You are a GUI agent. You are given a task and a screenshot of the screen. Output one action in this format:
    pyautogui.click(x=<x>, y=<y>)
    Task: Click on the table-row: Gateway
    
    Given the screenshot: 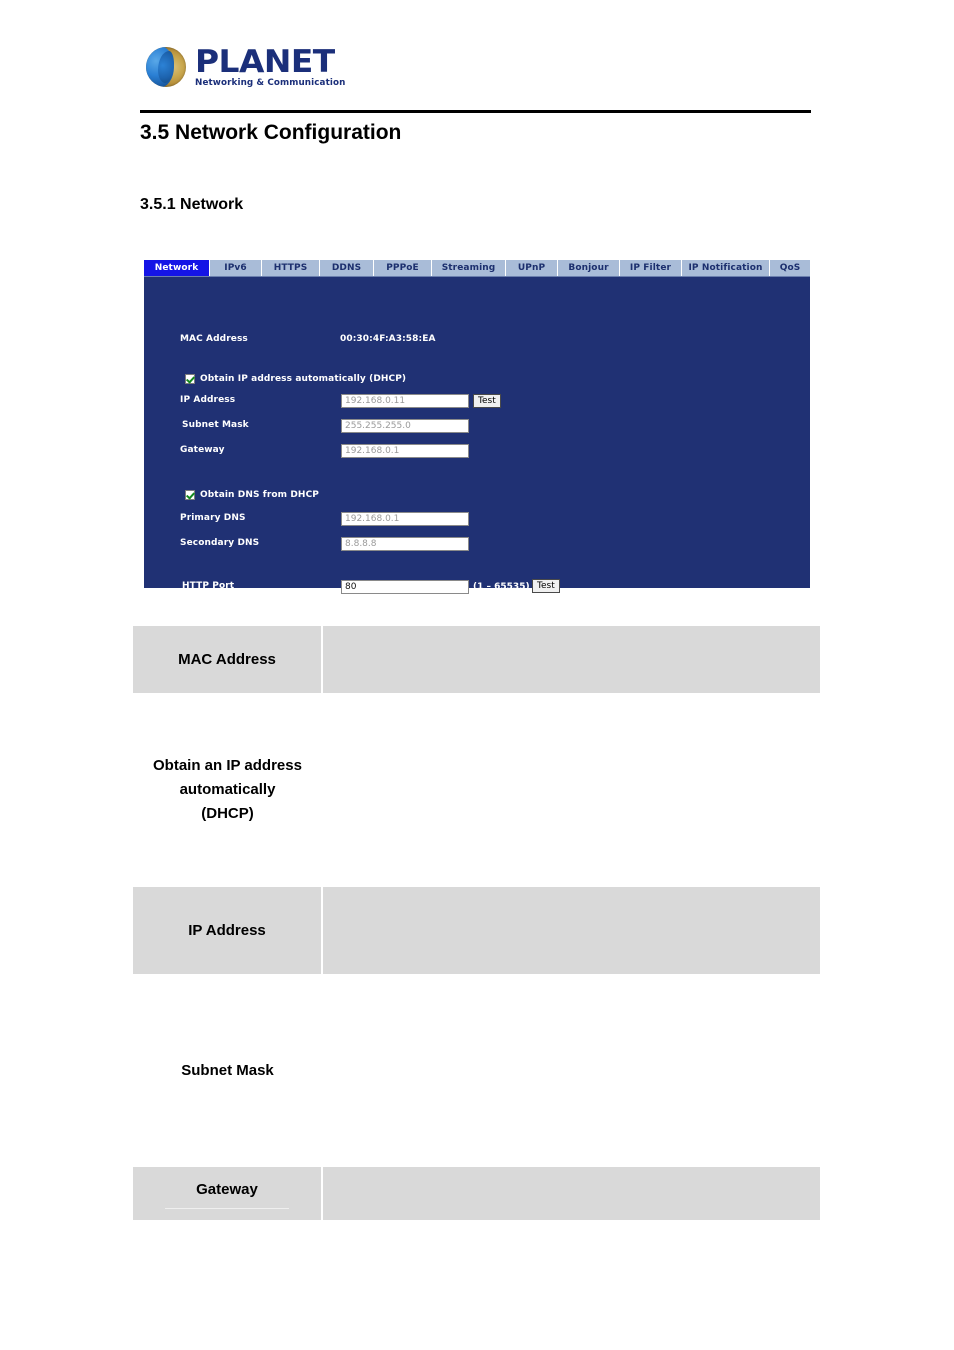 What is the action you would take?
    pyautogui.click(x=476, y=1193)
    